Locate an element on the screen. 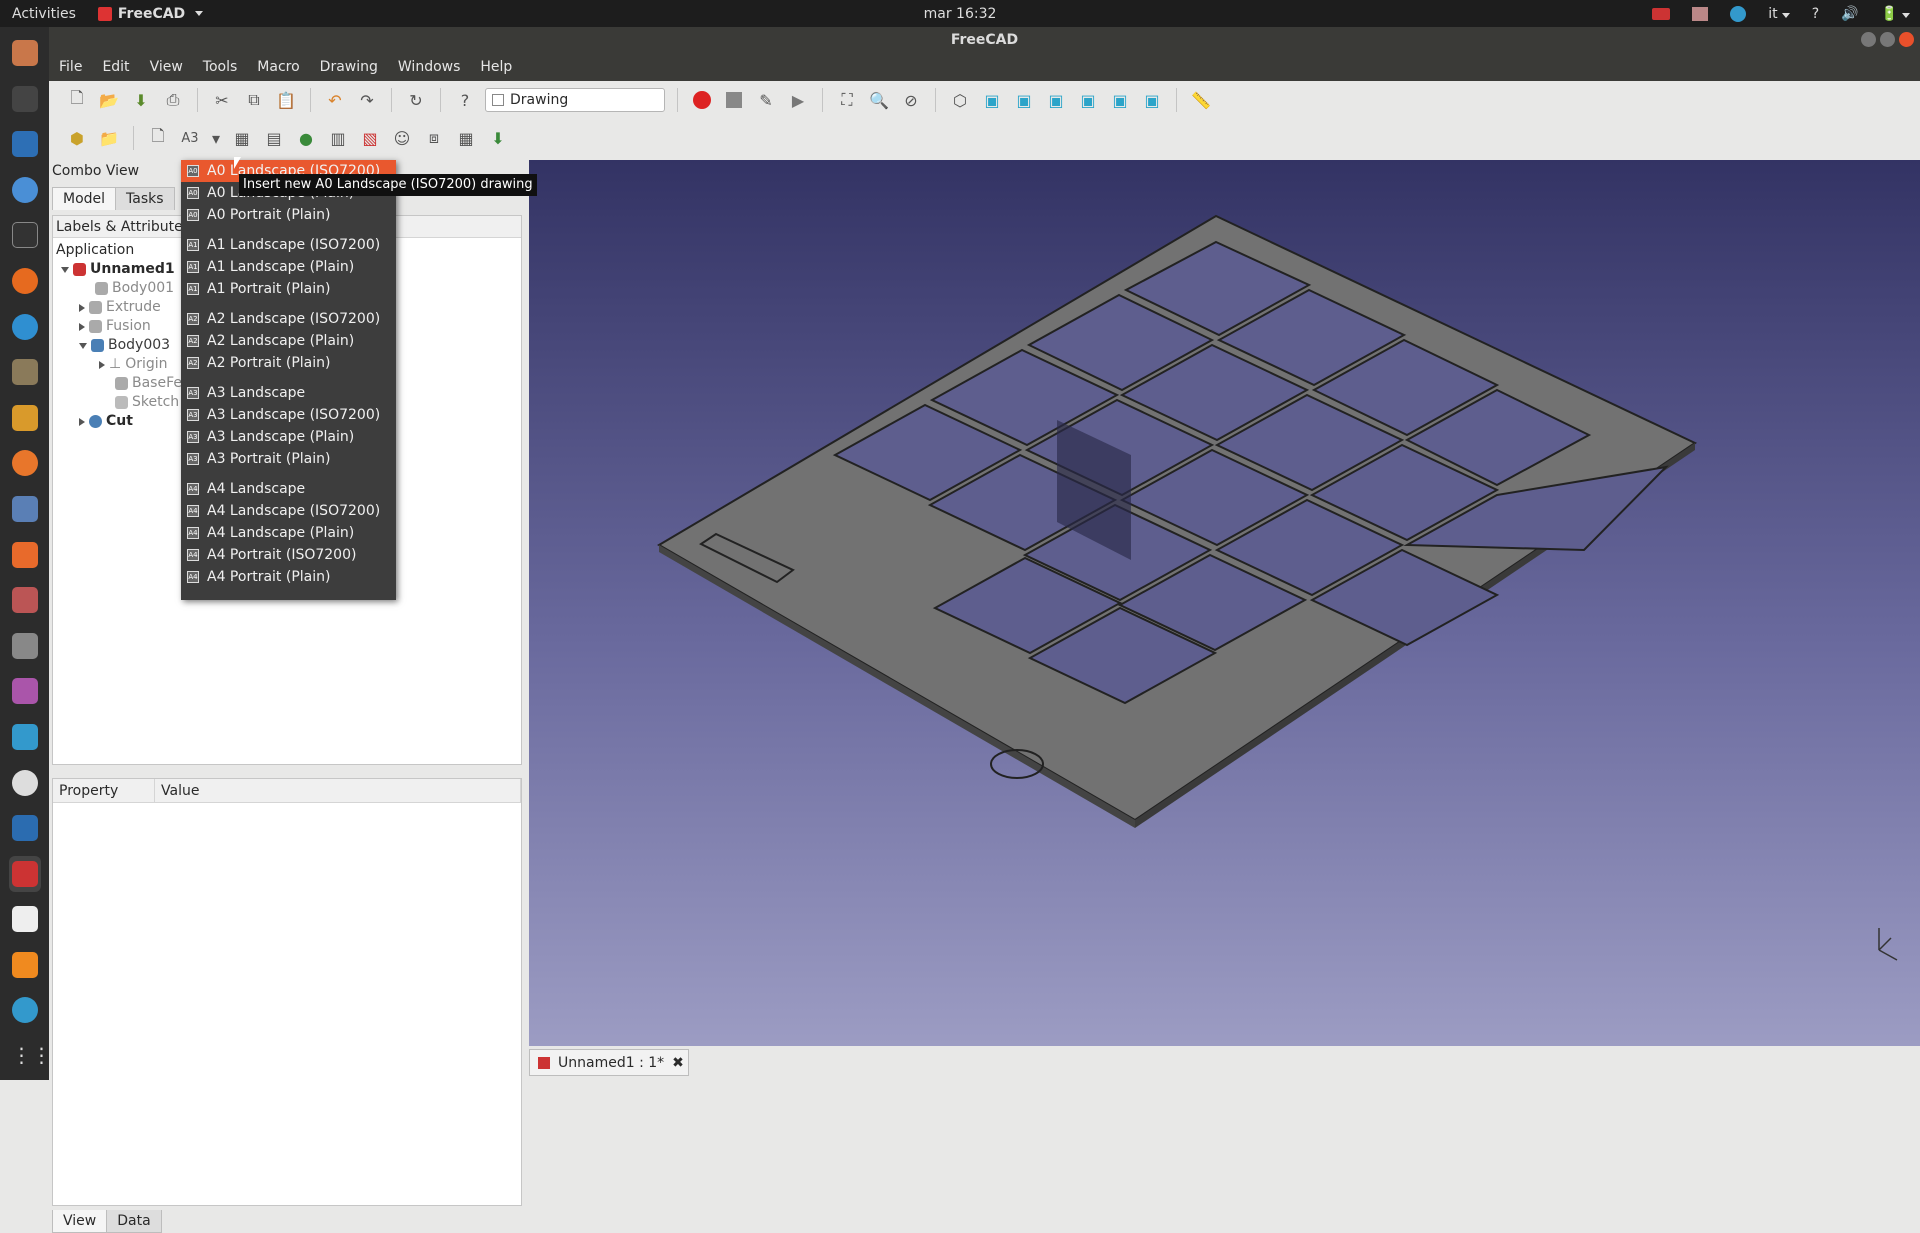  menu-item-a1-landscape-plain: A1 A1 Landscape (Plain) is located at coordinates (288, 267).